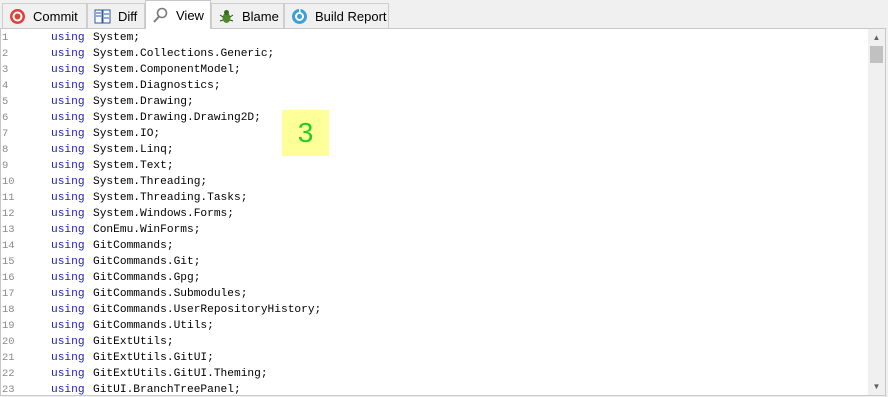 Image resolution: width=888 pixels, height=397 pixels. I want to click on tab-label: Commit, so click(55, 16).